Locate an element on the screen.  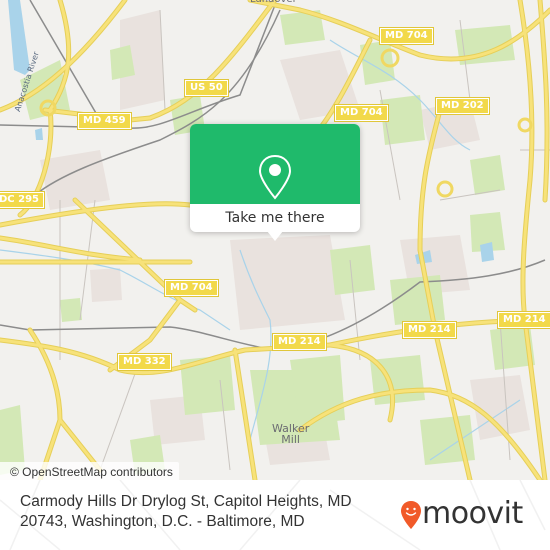
popup-header is located at coordinates (275, 164).